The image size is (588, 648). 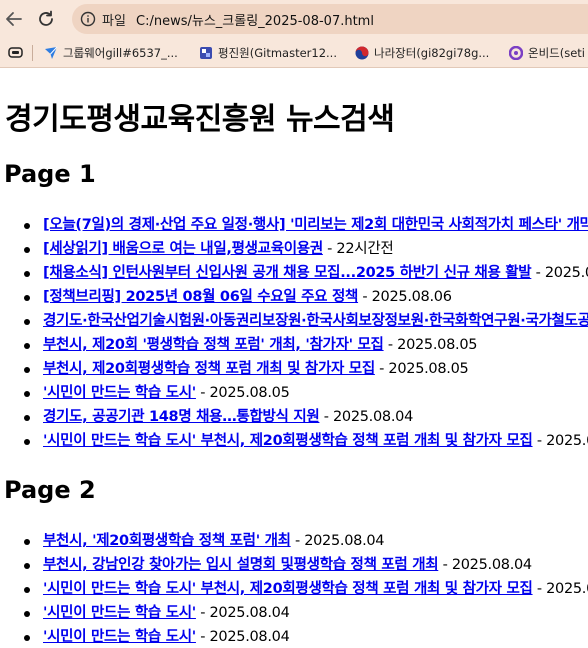 I want to click on reload-icon, so click(x=46, y=18).